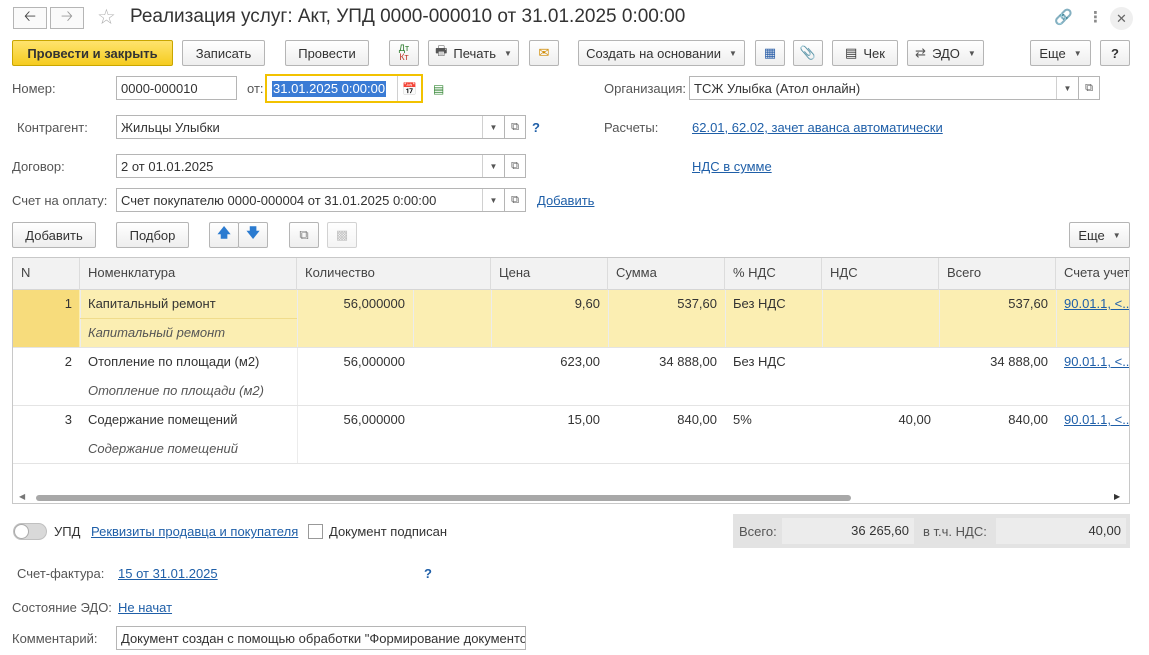 The width and height of the screenshot is (1149, 655). Describe the element at coordinates (344, 88) in the screenshot. I see `date-field: 31.01.2025 0:00:00 📅` at that location.